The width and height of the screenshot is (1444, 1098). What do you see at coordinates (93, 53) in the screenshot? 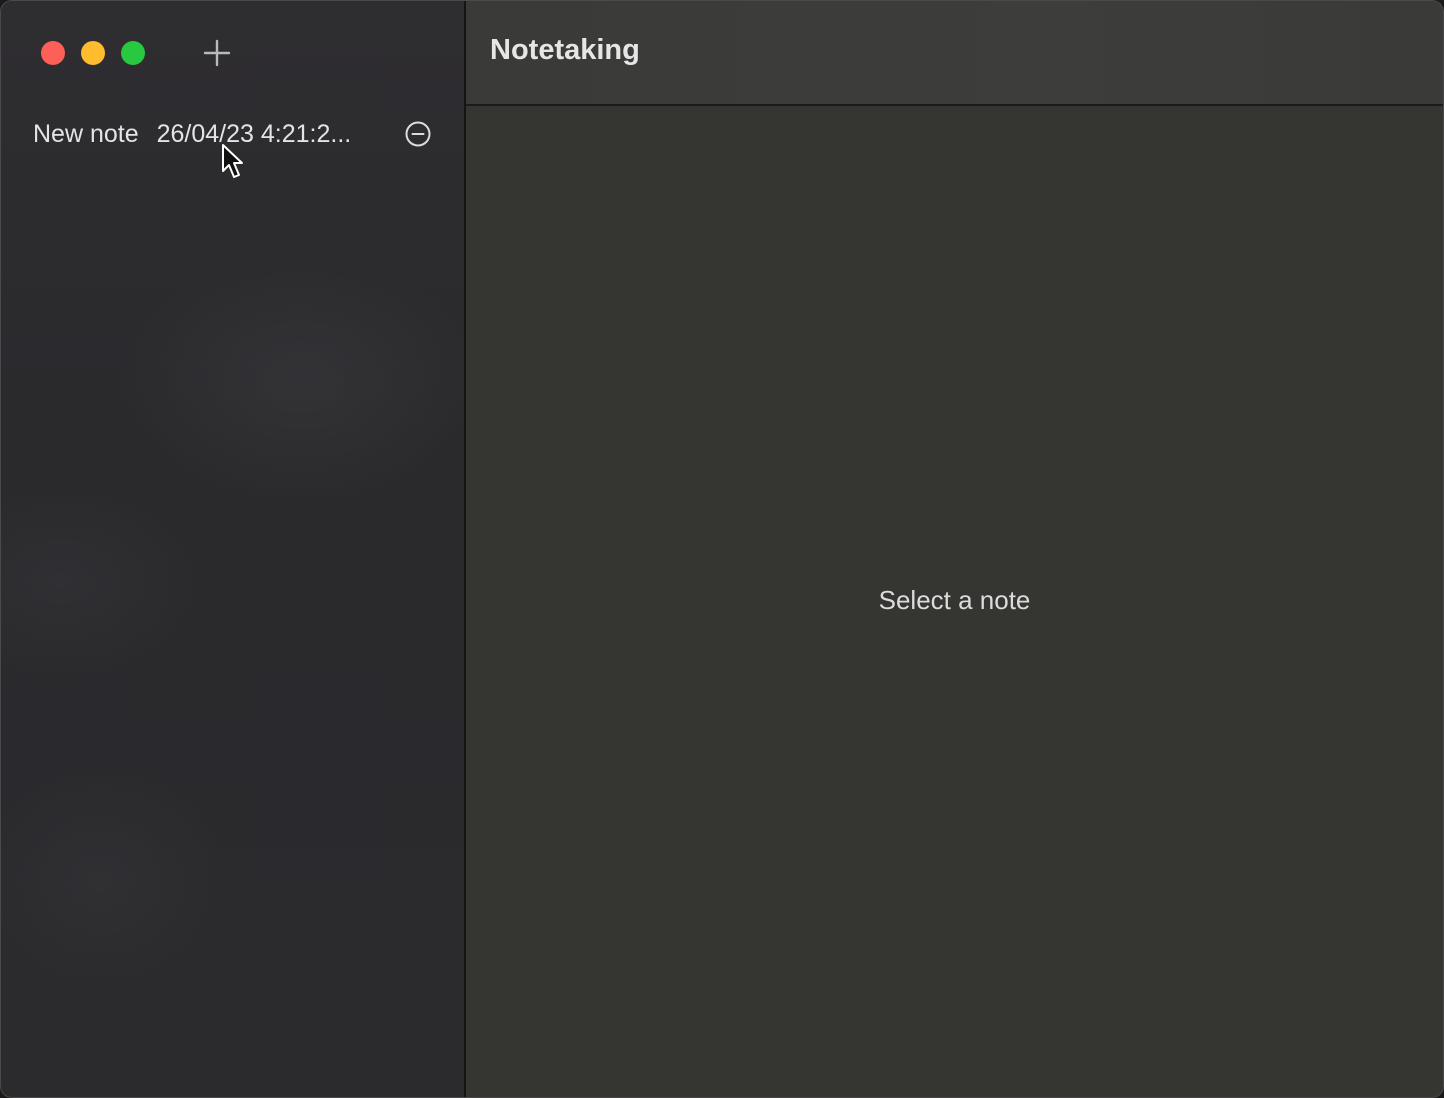
I see `minimize-window-button` at bounding box center [93, 53].